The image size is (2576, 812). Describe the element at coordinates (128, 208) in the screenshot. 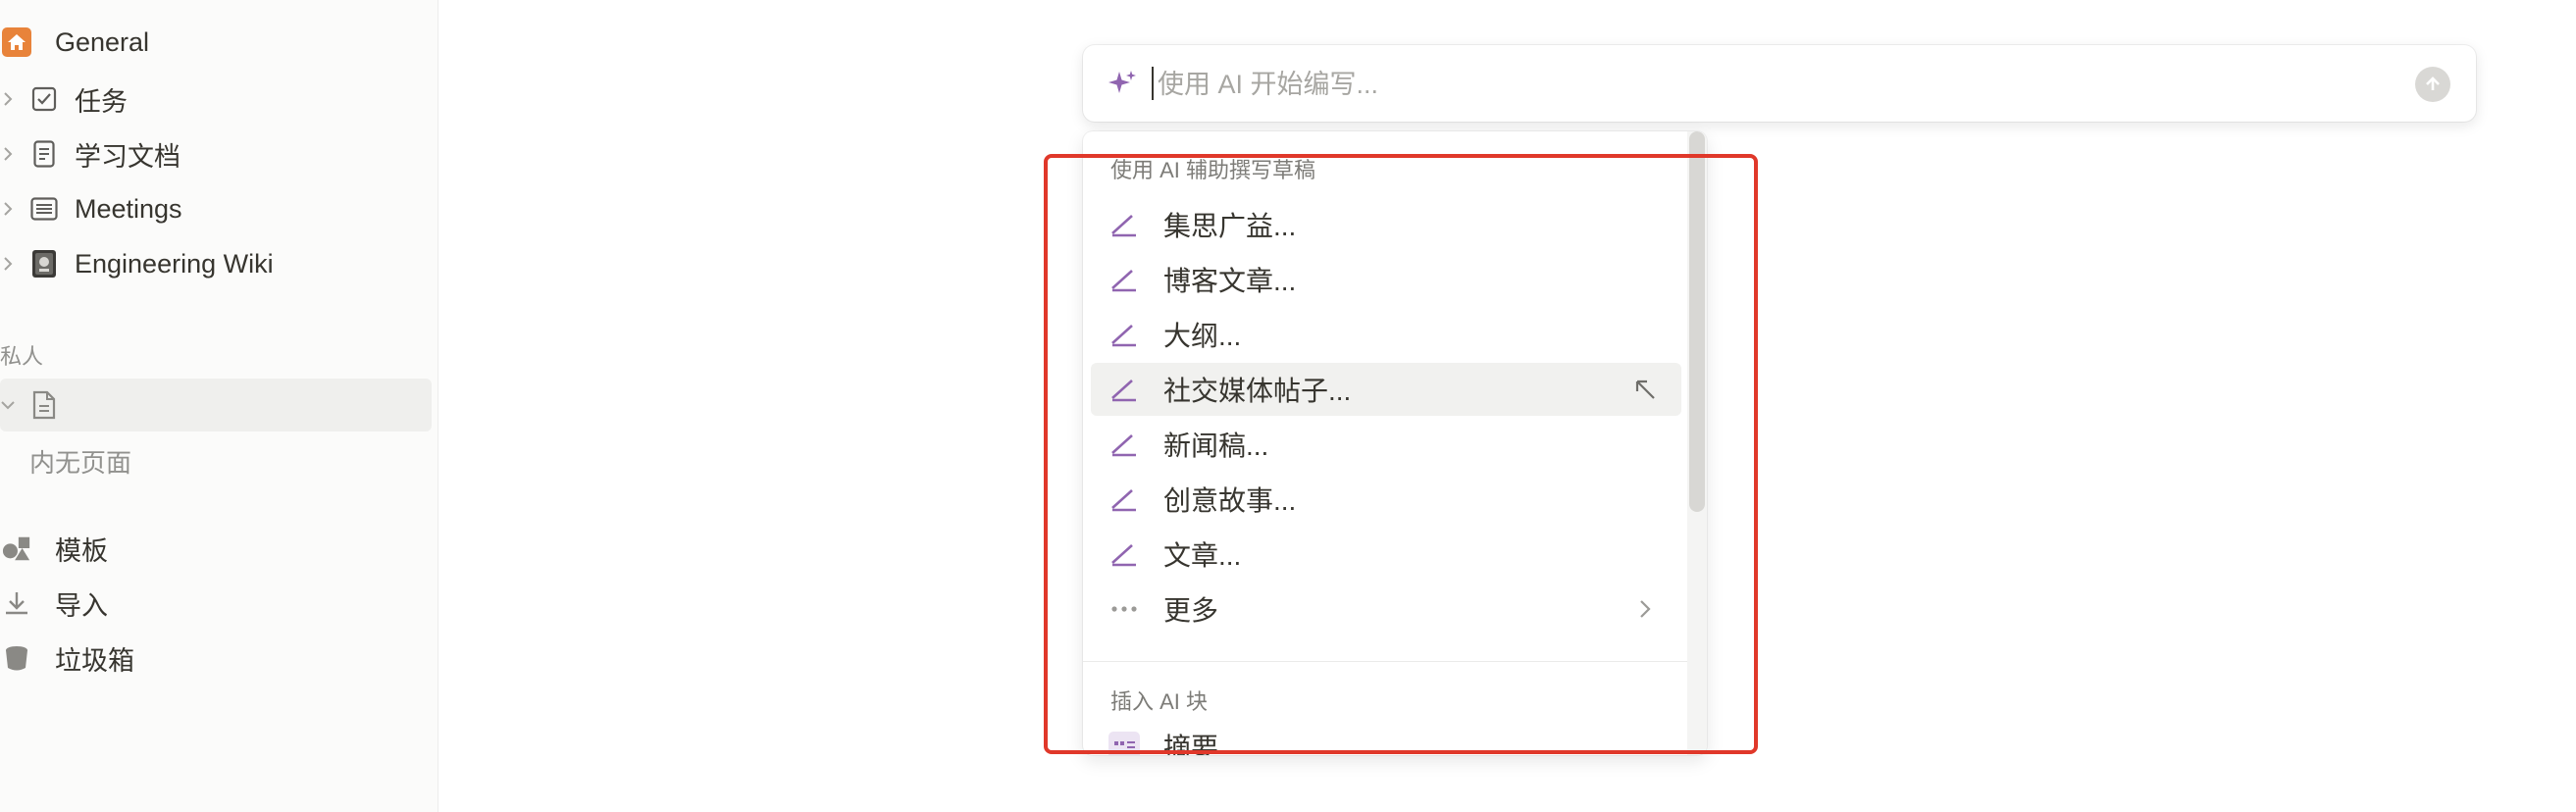

I see `sidebar-item-label: Meetings` at that location.